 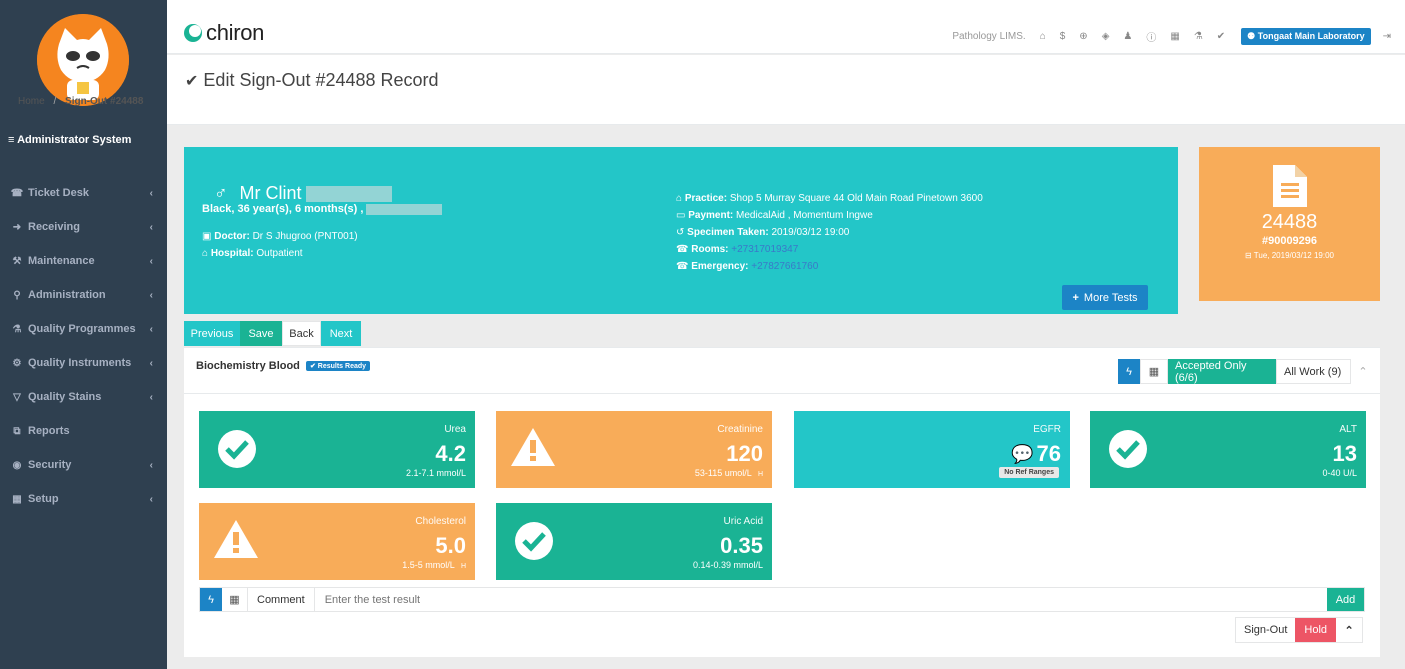 What do you see at coordinates (1106, 36) in the screenshot?
I see `tag-icon: ◈` at bounding box center [1106, 36].